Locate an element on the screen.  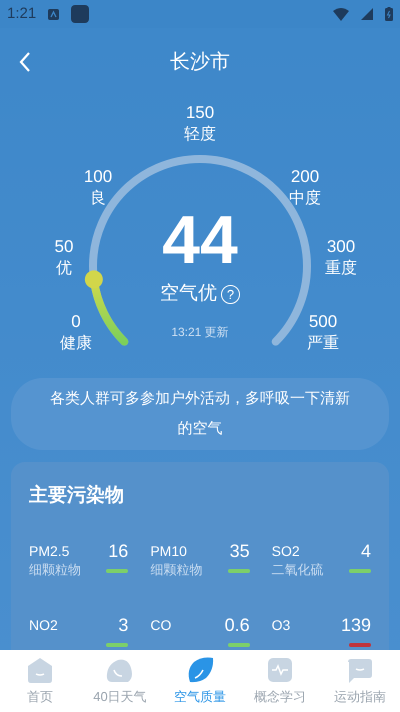
wifi-icon is located at coordinates (341, 14).